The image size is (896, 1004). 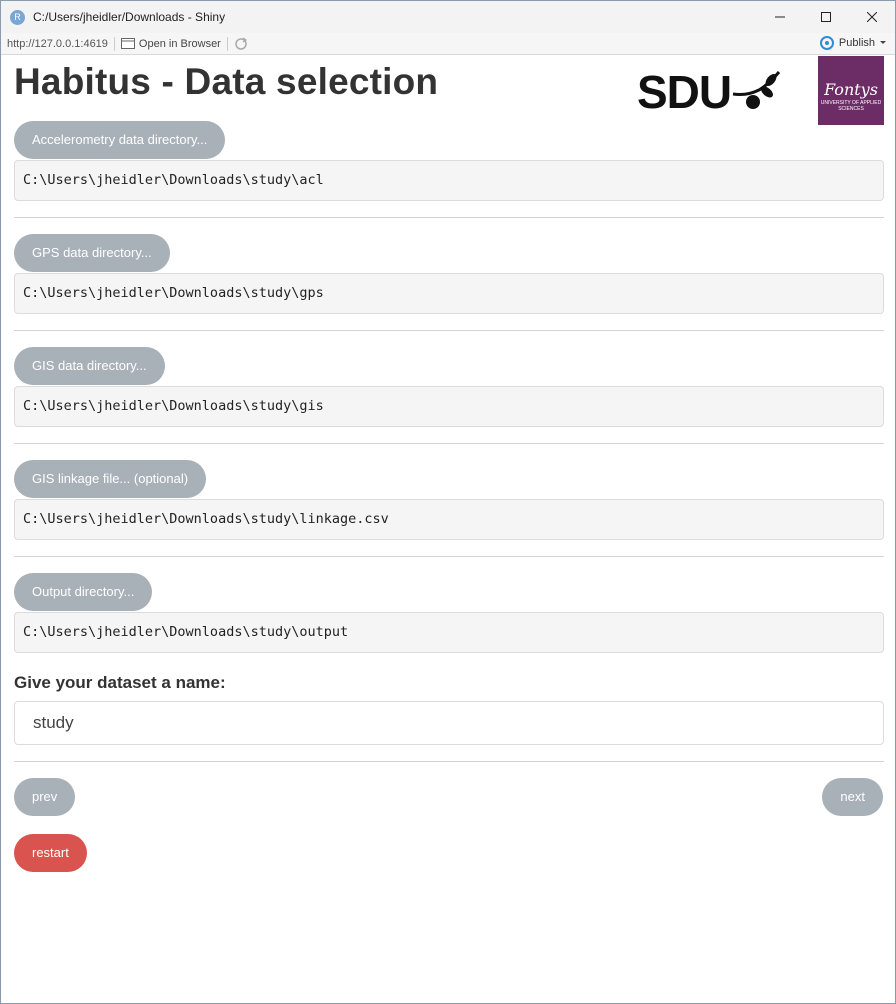 I want to click on sdu-logo: SDU, so click(x=710, y=92).